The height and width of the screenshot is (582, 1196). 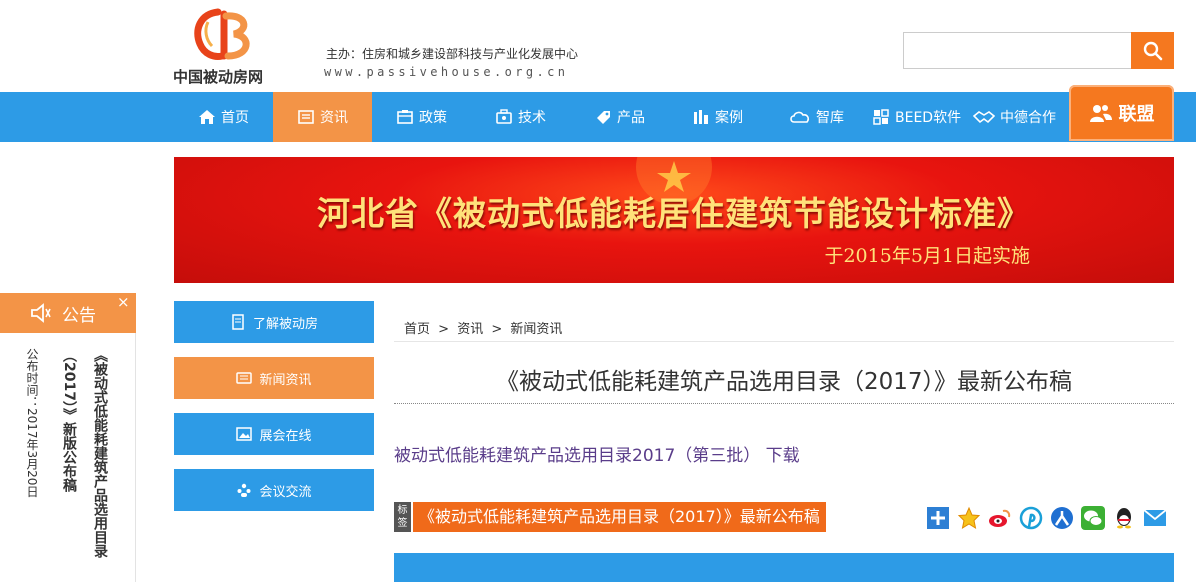 I want to click on notice-line-1: 《被动式低能耗建筑产品选用目录, so click(x=100, y=453).